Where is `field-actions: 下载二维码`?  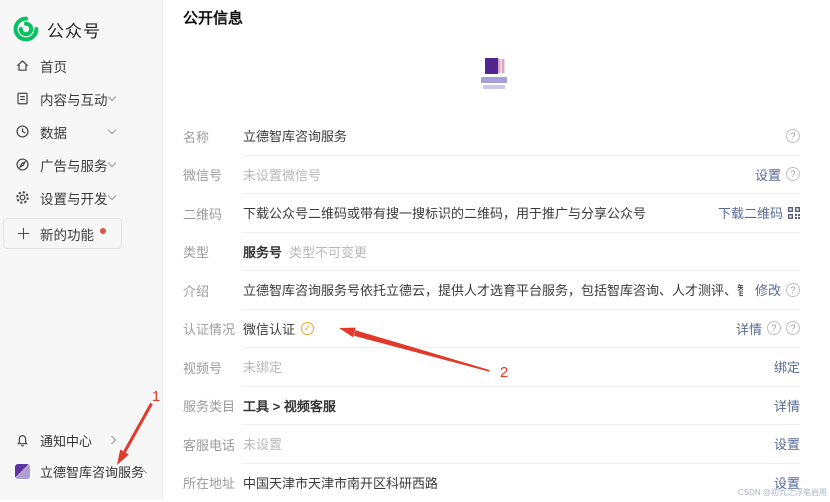 field-actions: 下载二维码 is located at coordinates (759, 212).